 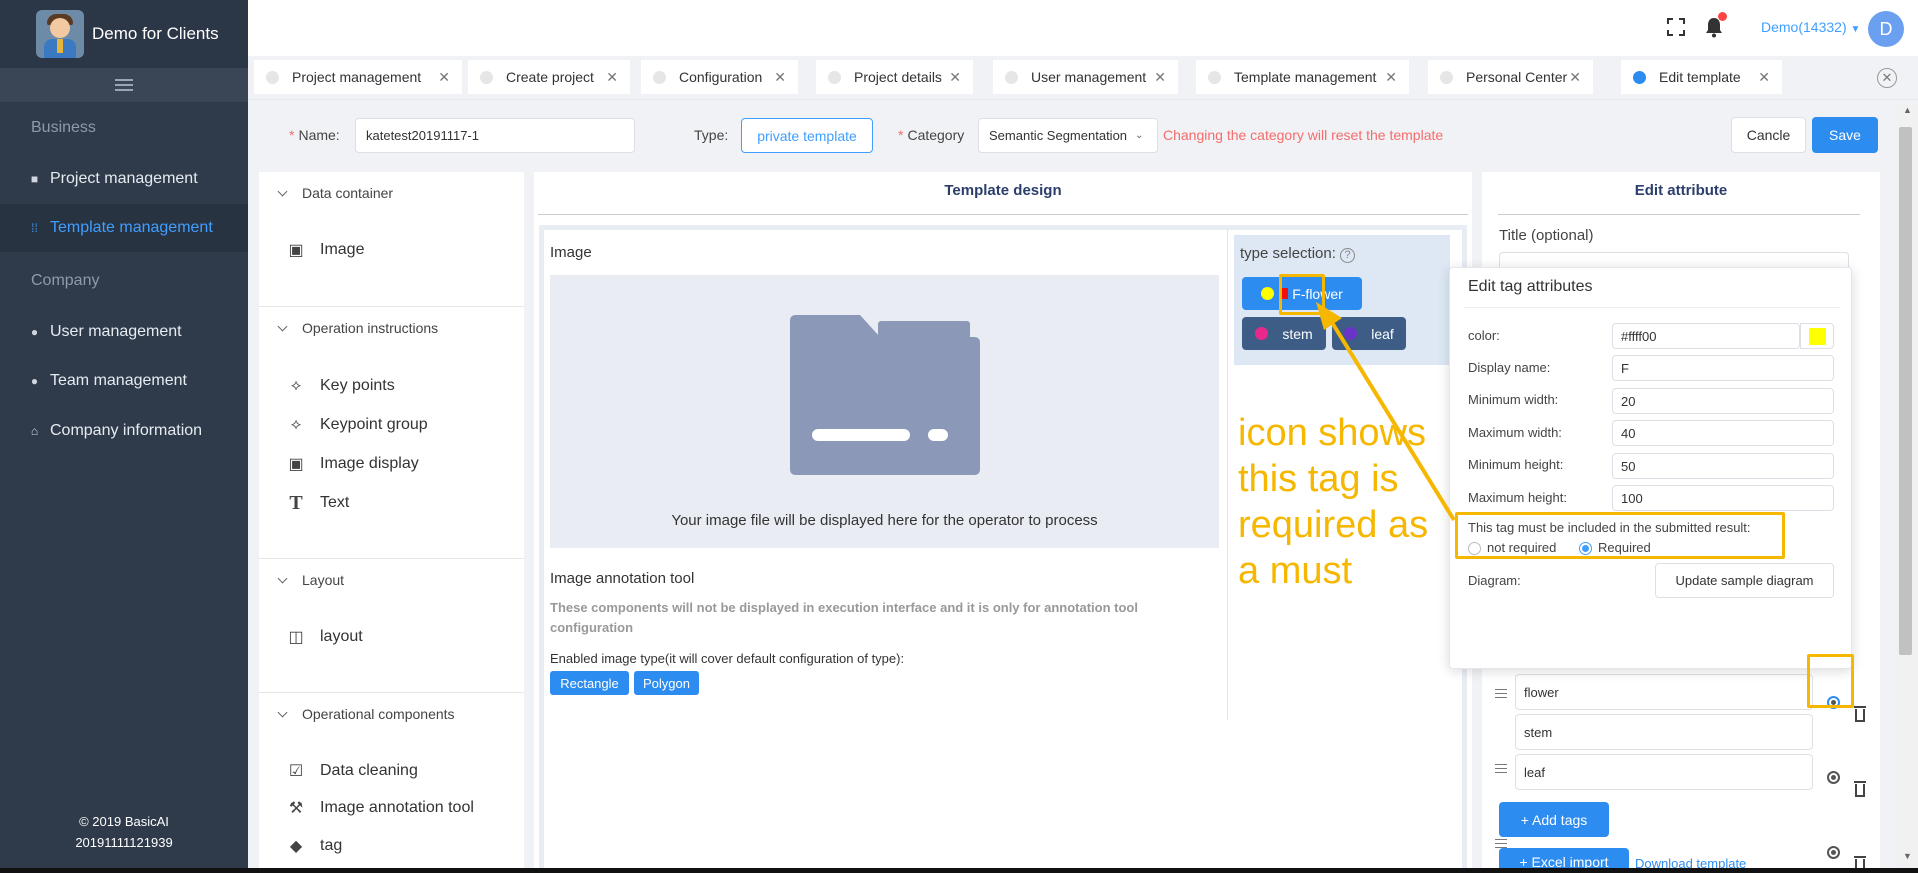 I want to click on caret-down-icon: ▼, so click(x=1855, y=29).